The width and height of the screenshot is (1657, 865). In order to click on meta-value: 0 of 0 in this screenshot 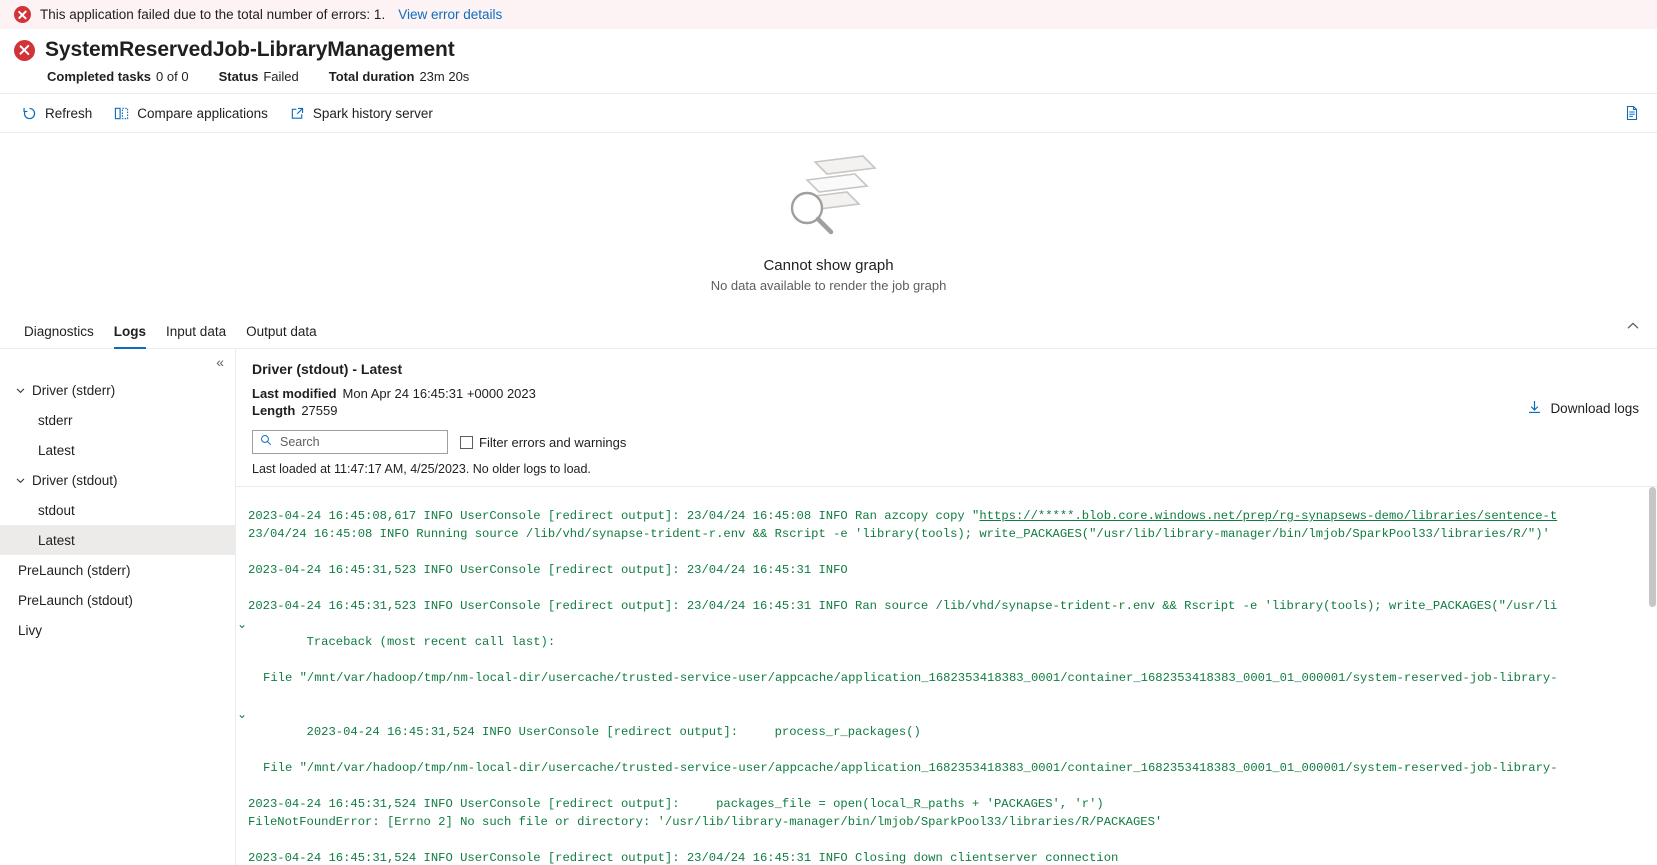, I will do `click(172, 76)`.